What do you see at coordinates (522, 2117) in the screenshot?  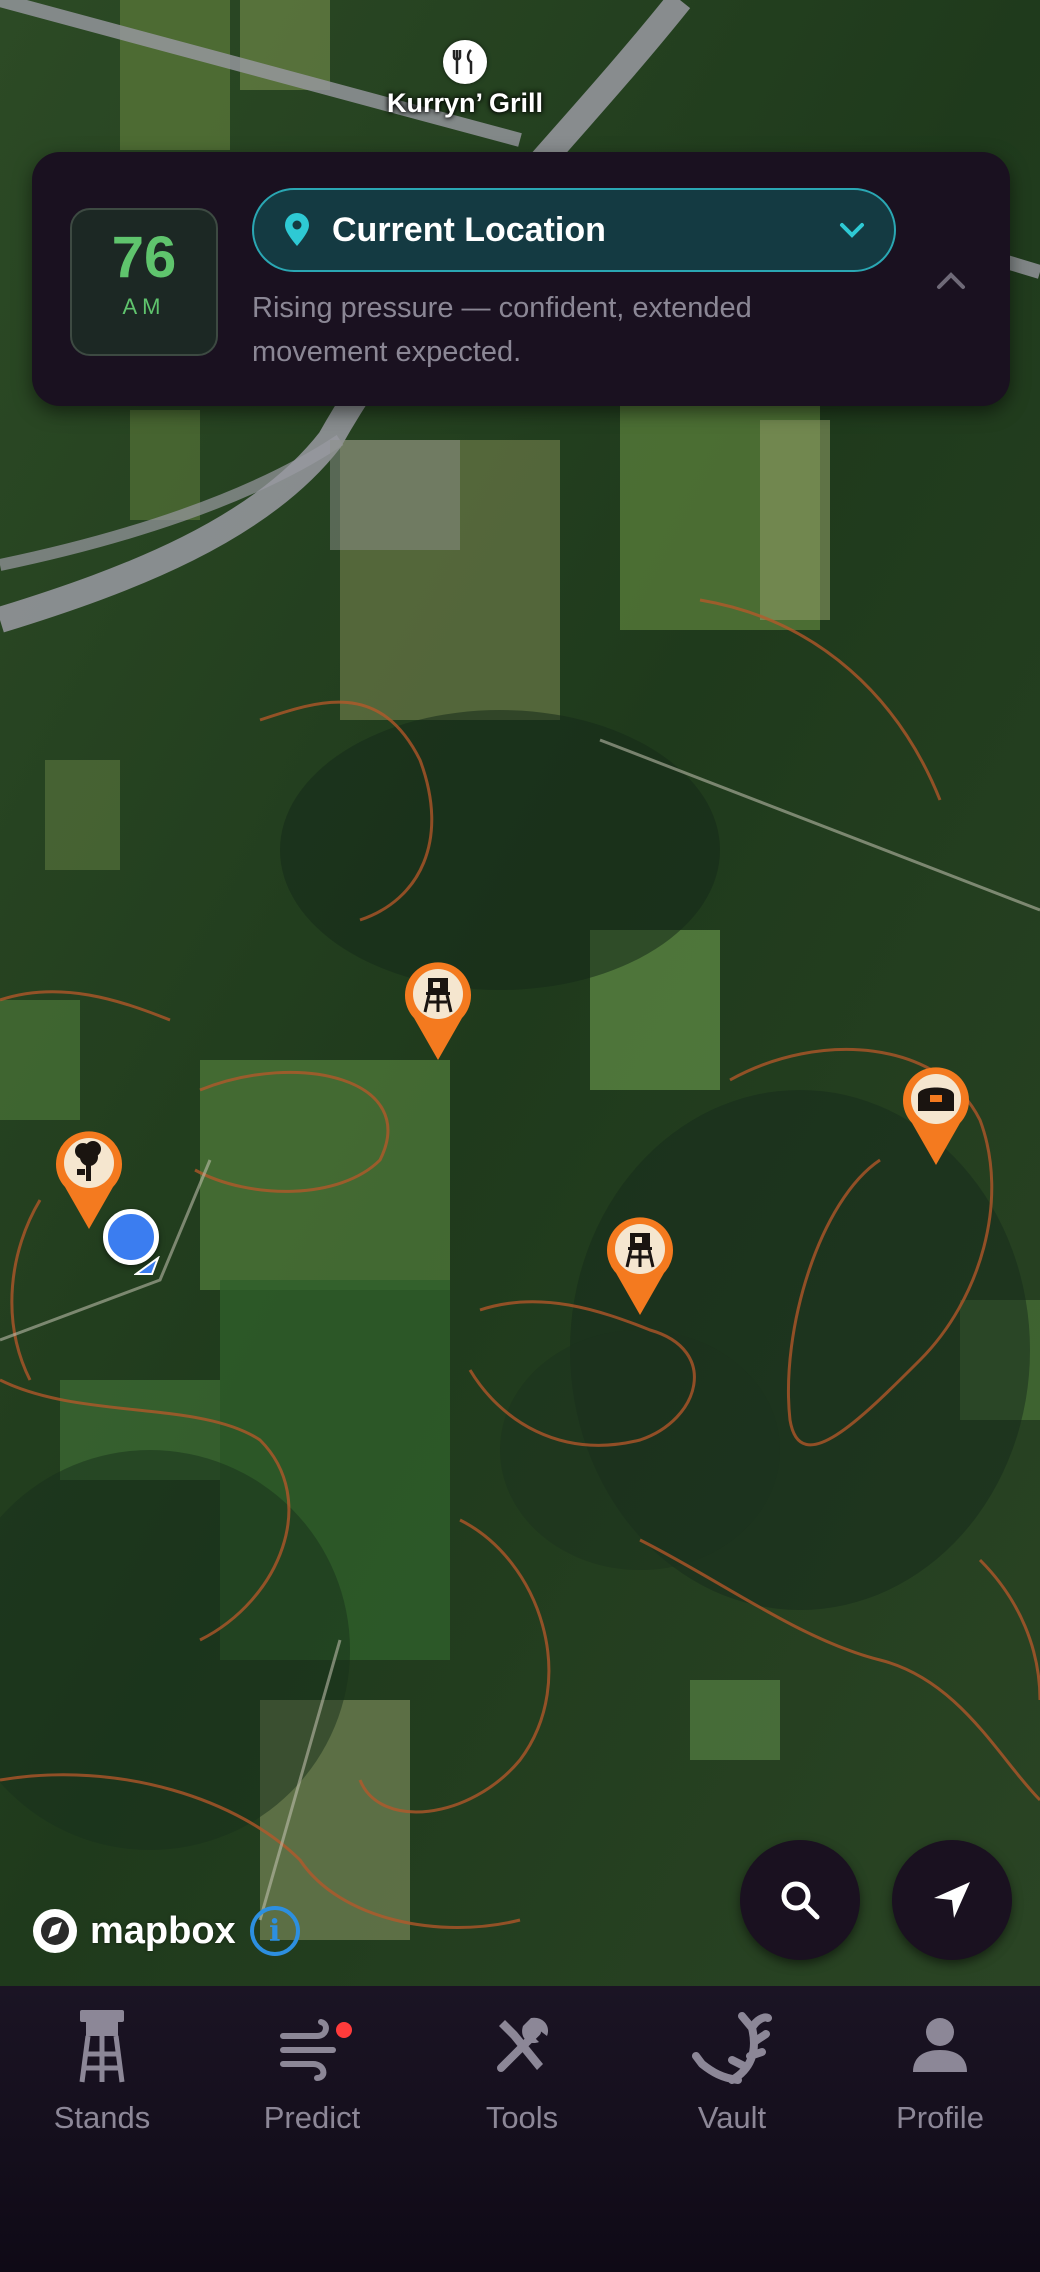 I see `tab-label: Tools` at bounding box center [522, 2117].